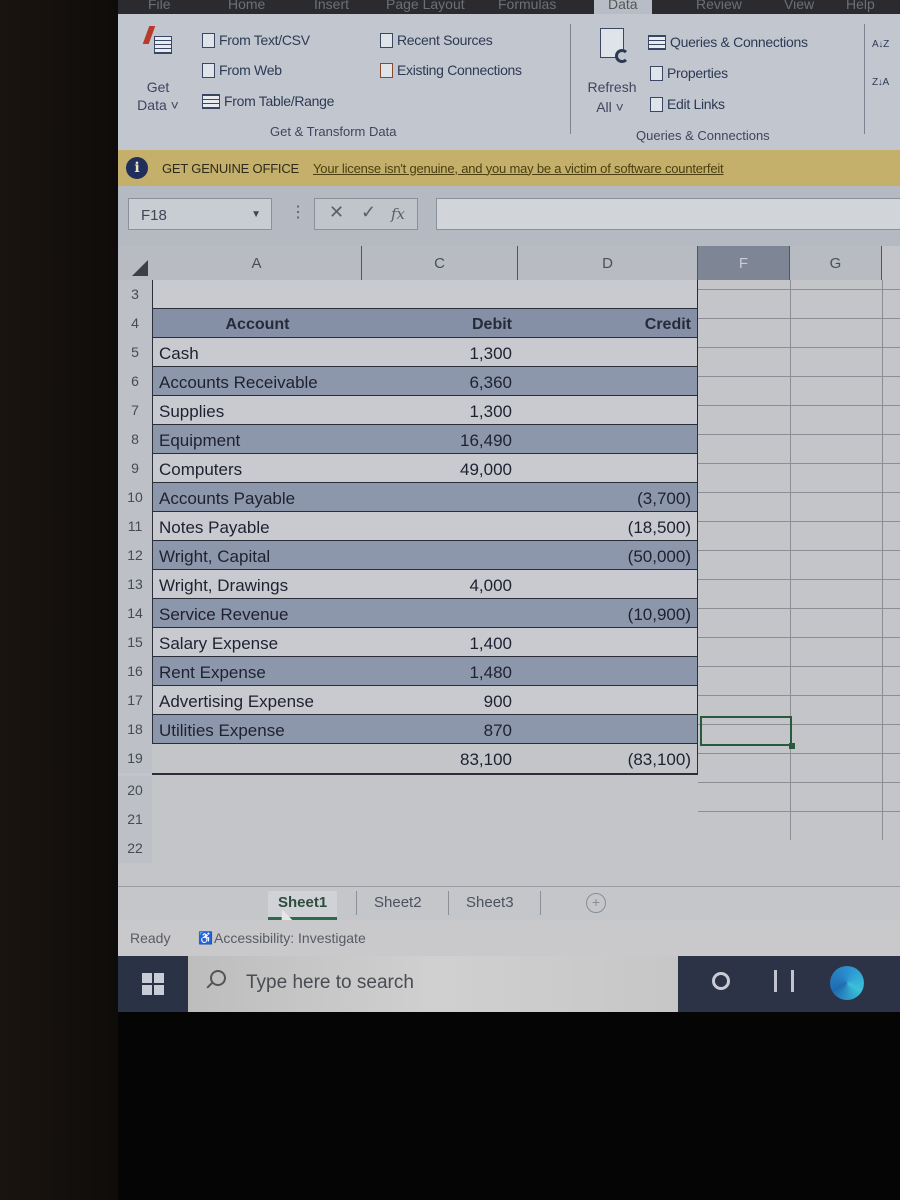 The height and width of the screenshot is (1200, 900). Describe the element at coordinates (242, 70) in the screenshot. I see `from-web-button: From Web` at that location.